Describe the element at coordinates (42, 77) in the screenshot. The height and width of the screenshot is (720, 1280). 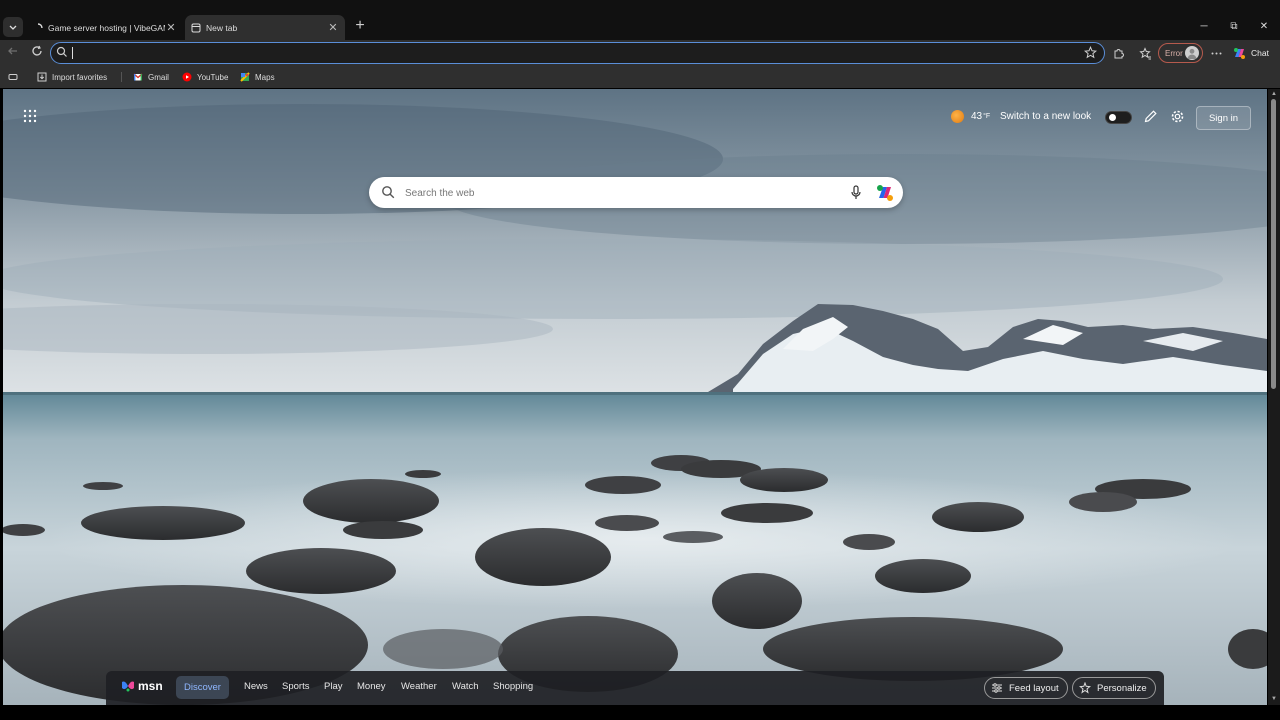
I see `import-icon` at that location.